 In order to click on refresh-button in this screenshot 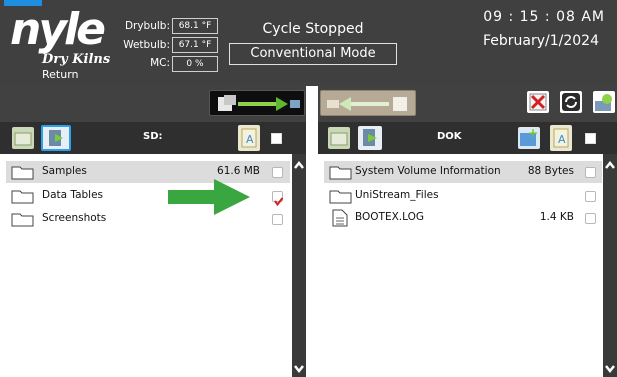, I will do `click(571, 102)`.